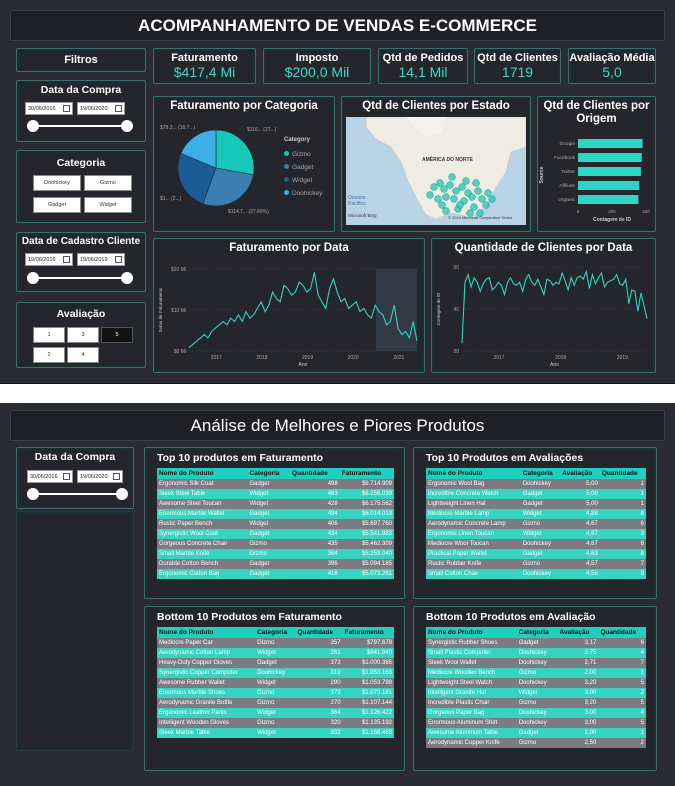 This screenshot has height=786, width=675. Describe the element at coordinates (536, 574) in the screenshot. I see `table-row: Small Cotton Chair Doohickey 4,56 9` at that location.